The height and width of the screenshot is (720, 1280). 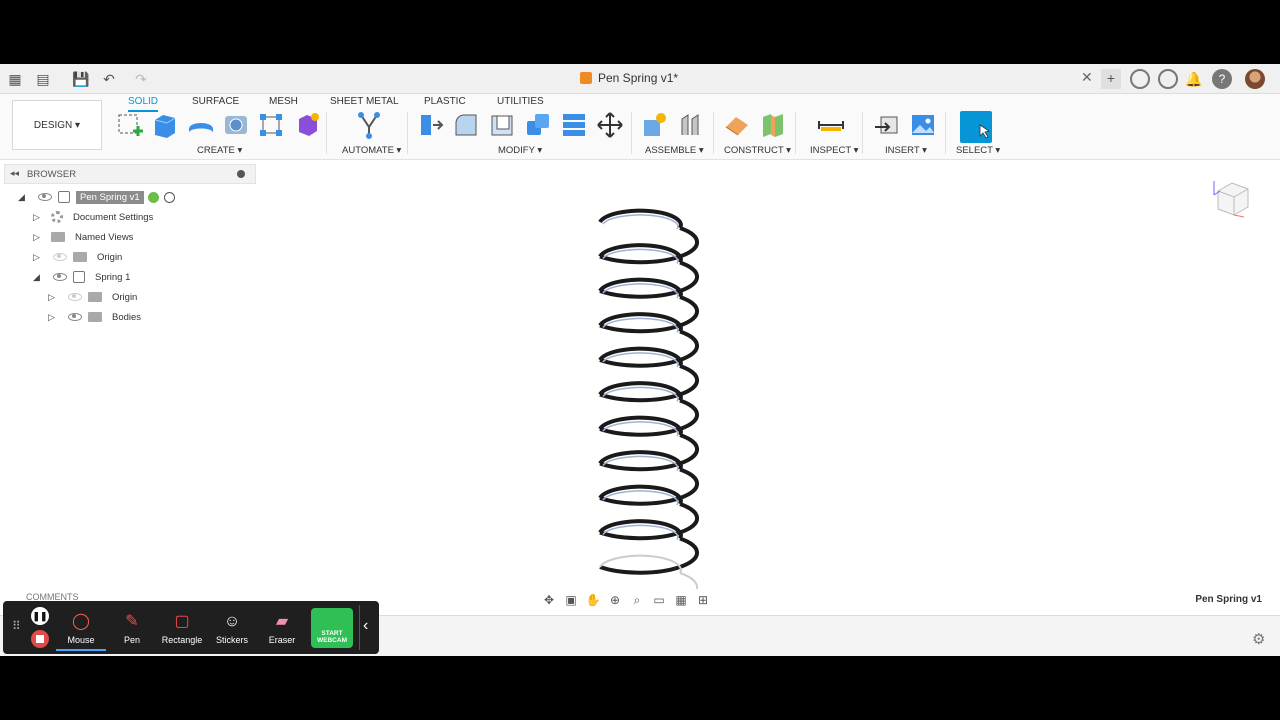 What do you see at coordinates (96, 317) in the screenshot?
I see `tree-item-bodies: ▷ Bodies` at bounding box center [96, 317].